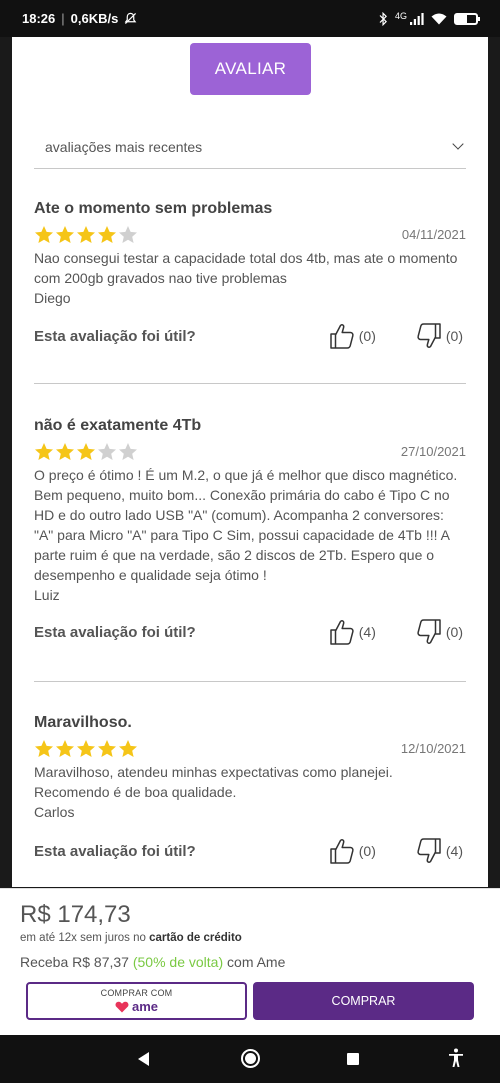  What do you see at coordinates (458, 144) in the screenshot?
I see `chevron-down-icon` at bounding box center [458, 144].